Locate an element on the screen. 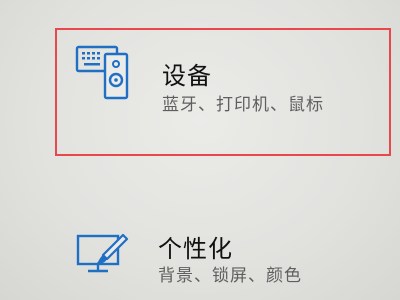 The height and width of the screenshot is (300, 400). monitor-brush-icon is located at coordinates (102, 253).